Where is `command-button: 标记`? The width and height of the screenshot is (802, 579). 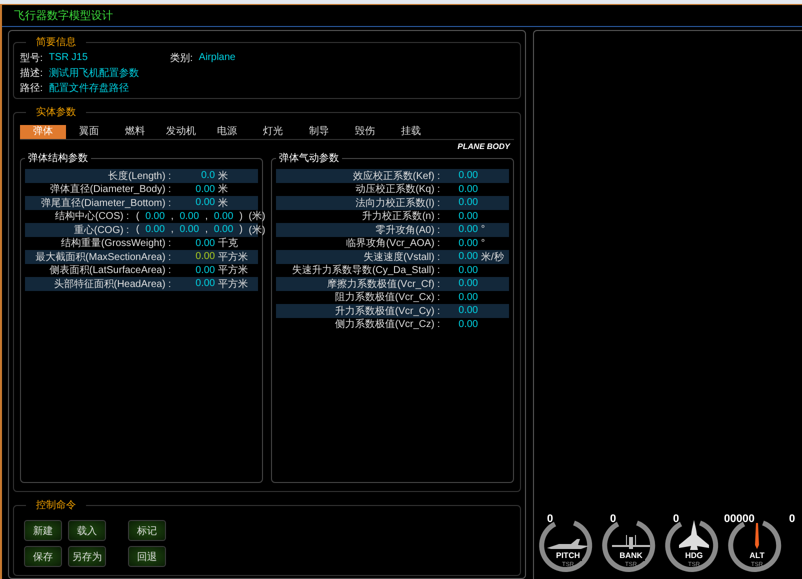
command-button: 标记 is located at coordinates (147, 530).